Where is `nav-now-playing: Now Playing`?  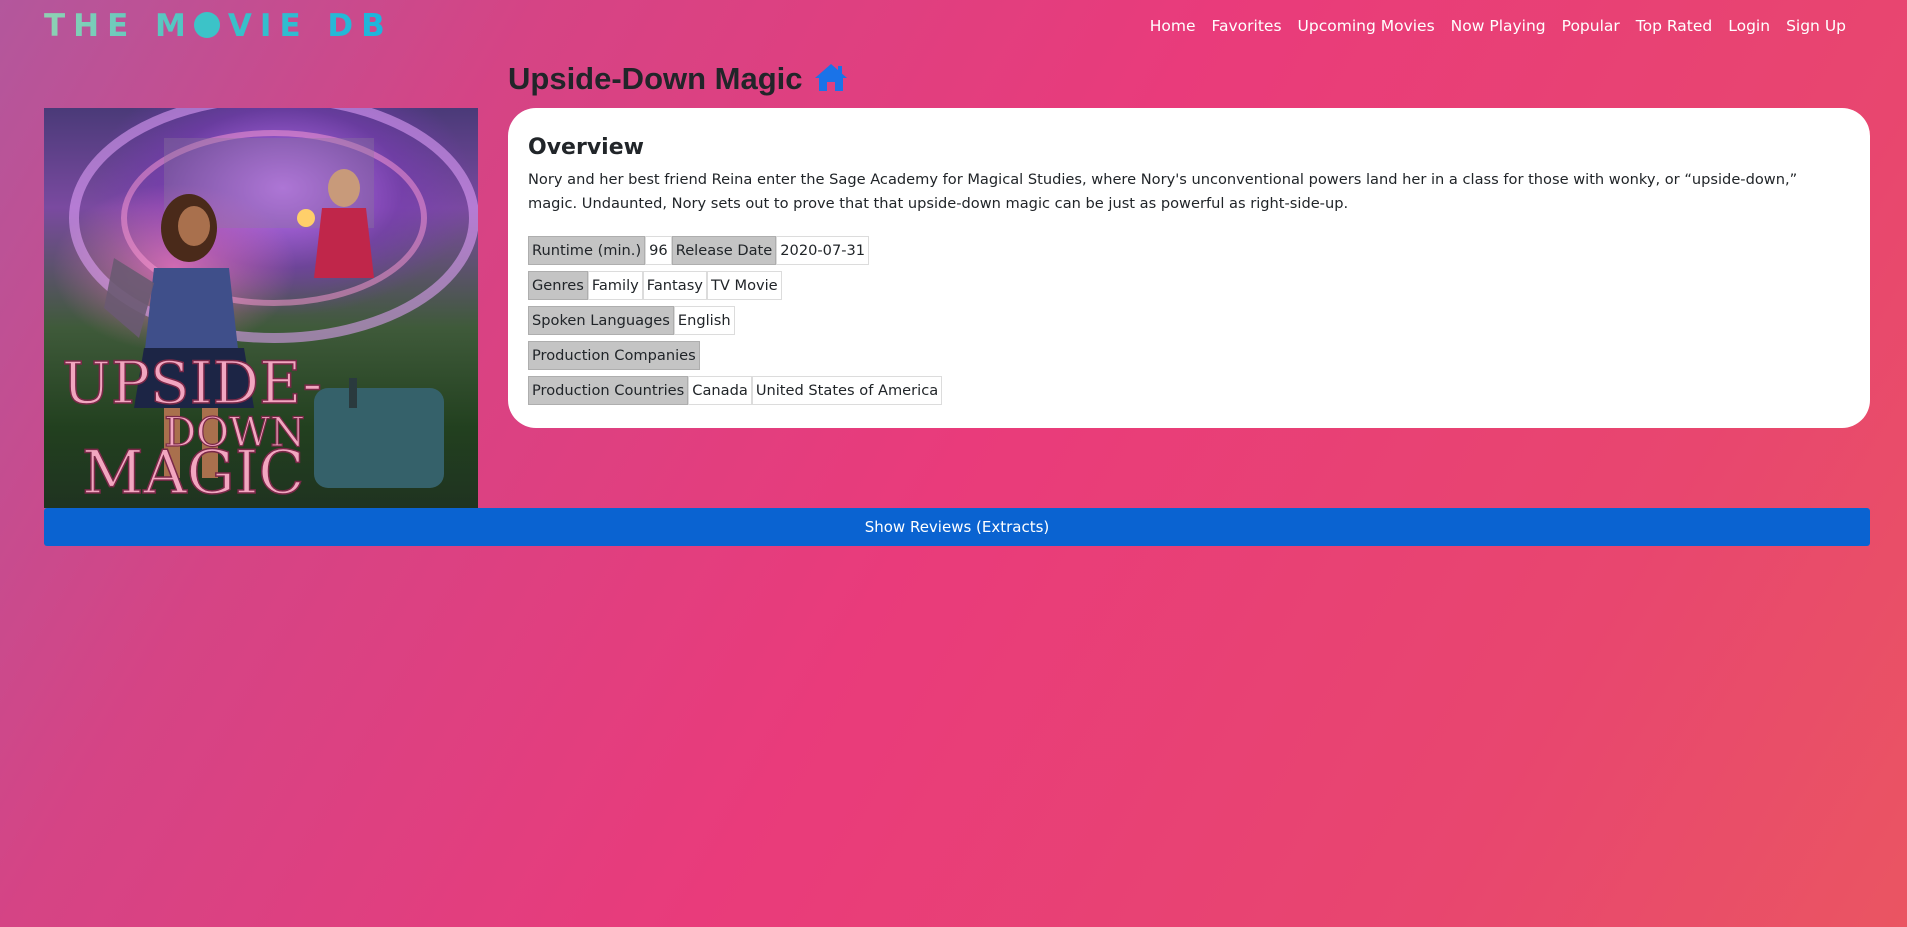 nav-now-playing: Now Playing is located at coordinates (1498, 26).